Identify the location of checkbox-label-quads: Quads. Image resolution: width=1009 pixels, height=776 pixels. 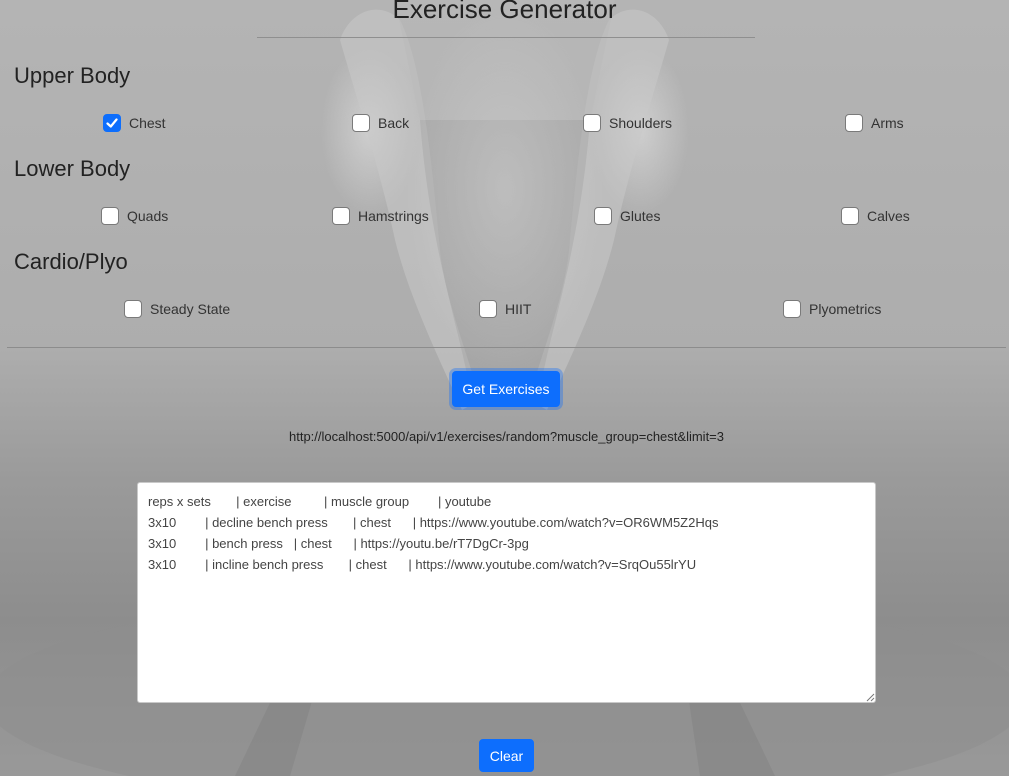
(148, 216).